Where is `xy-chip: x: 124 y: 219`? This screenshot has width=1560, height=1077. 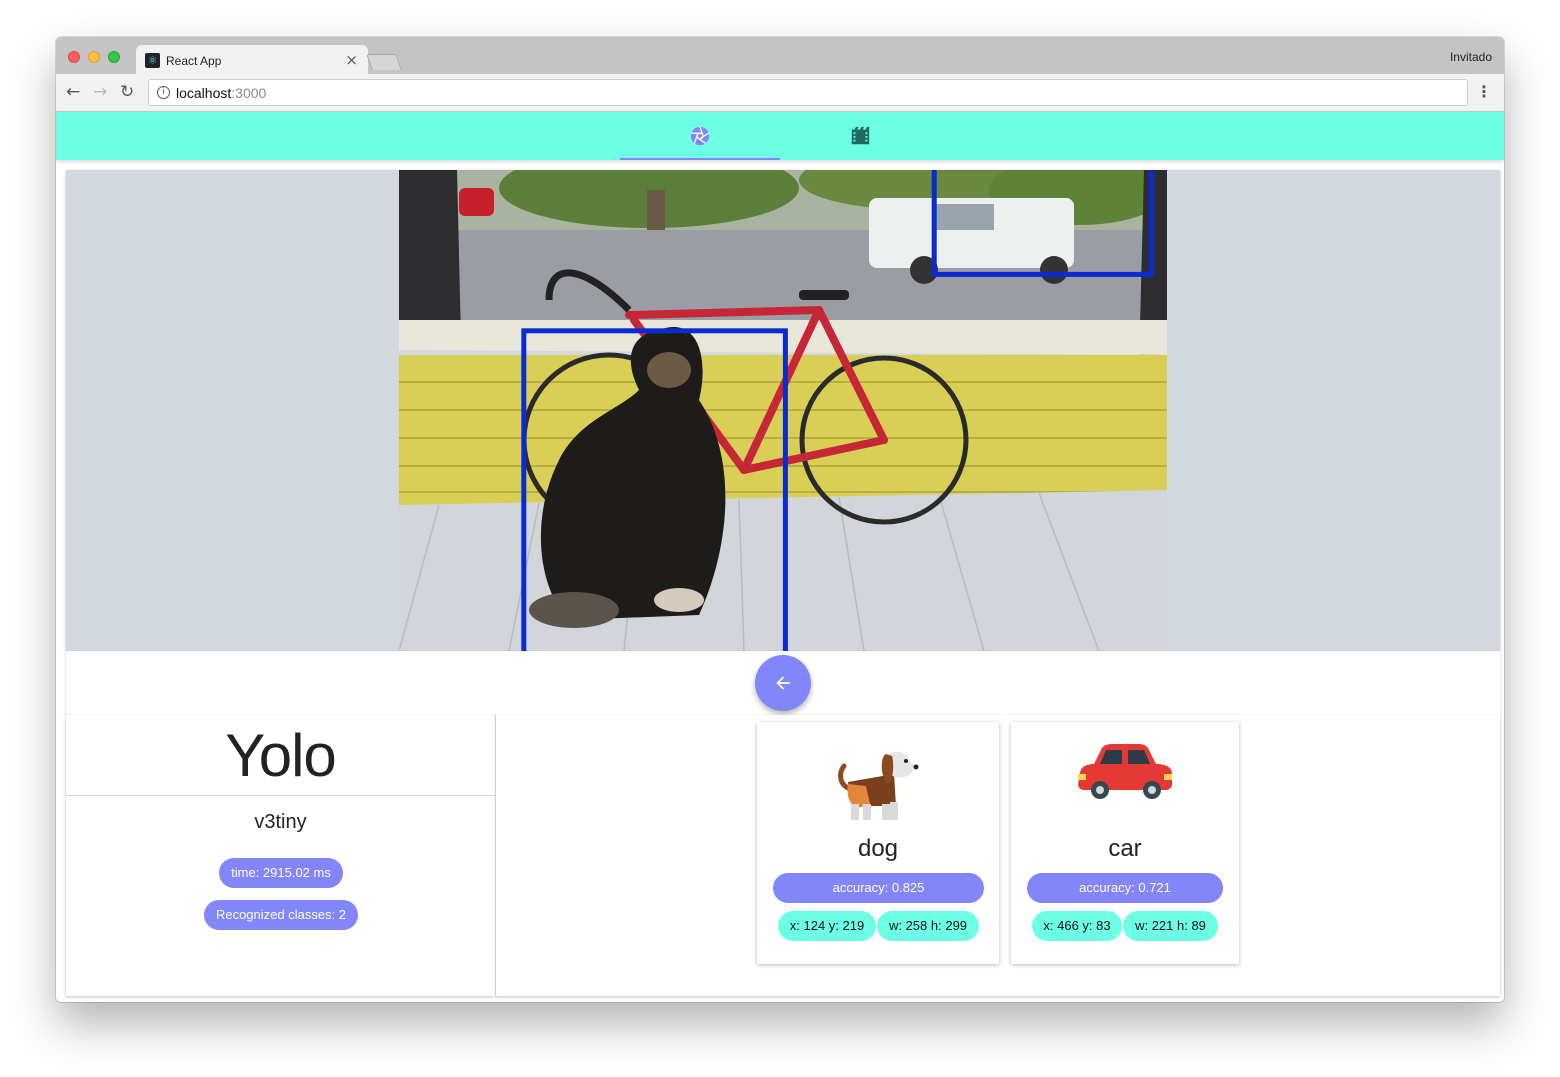
xy-chip: x: 124 y: 219 is located at coordinates (827, 926).